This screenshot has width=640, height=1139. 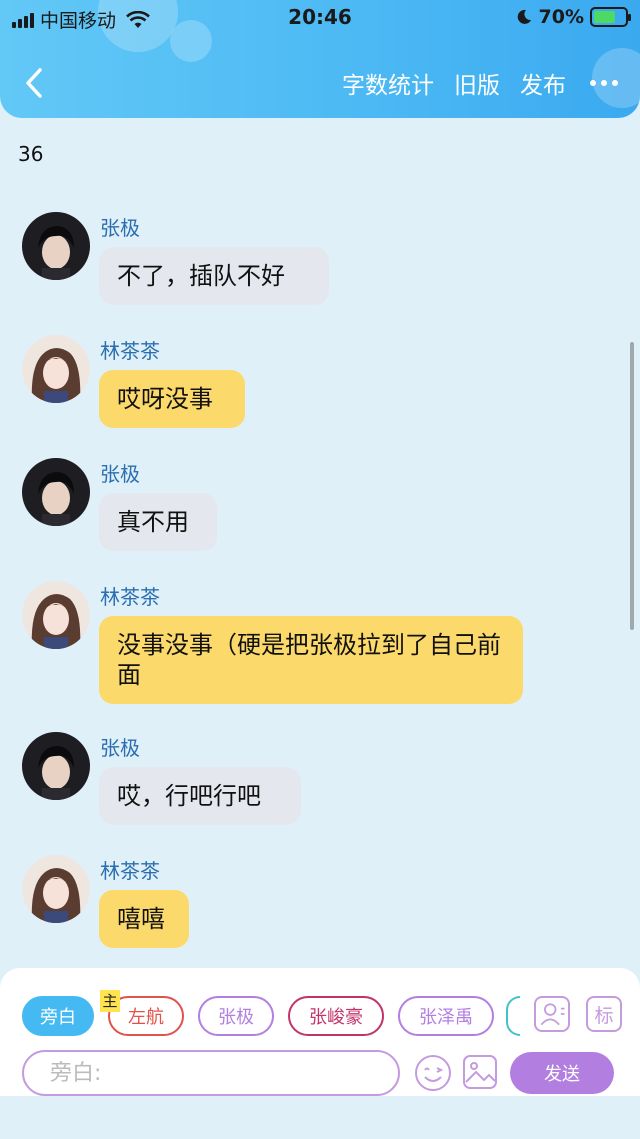 I want to click on top-header: 中国移动 20:46 70% 字数统计 旧版 发布, so click(x=320, y=59).